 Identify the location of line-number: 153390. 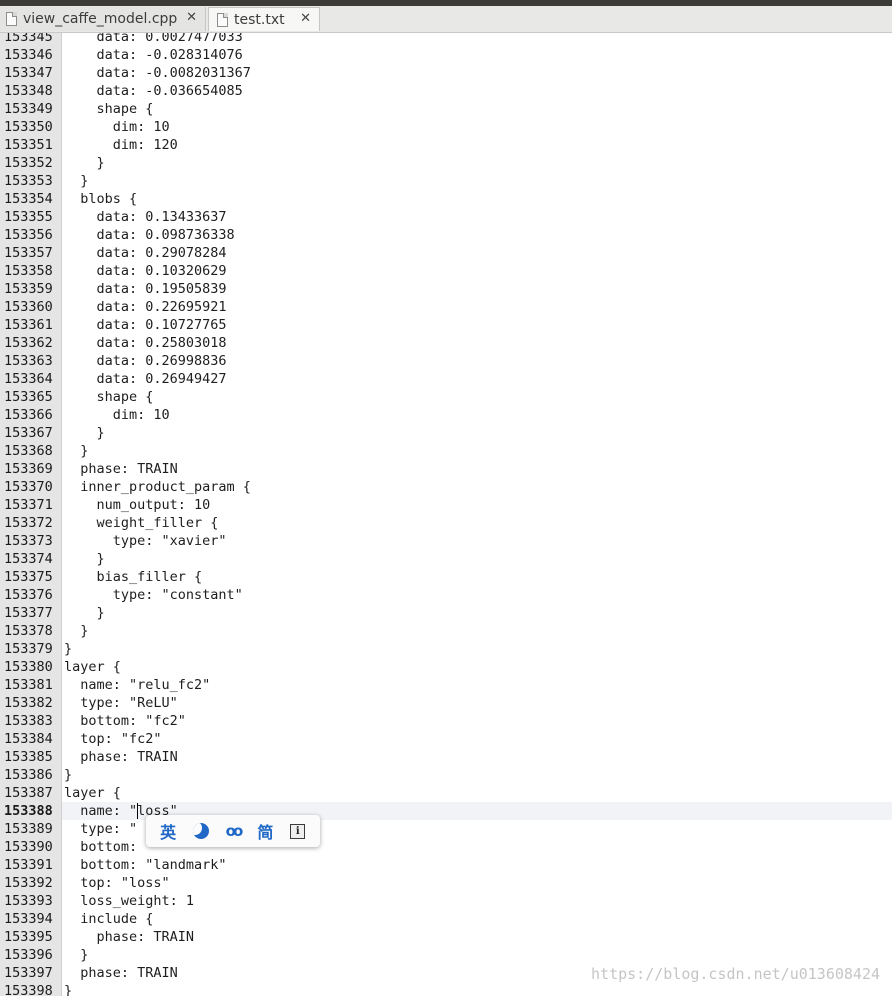
(28, 847).